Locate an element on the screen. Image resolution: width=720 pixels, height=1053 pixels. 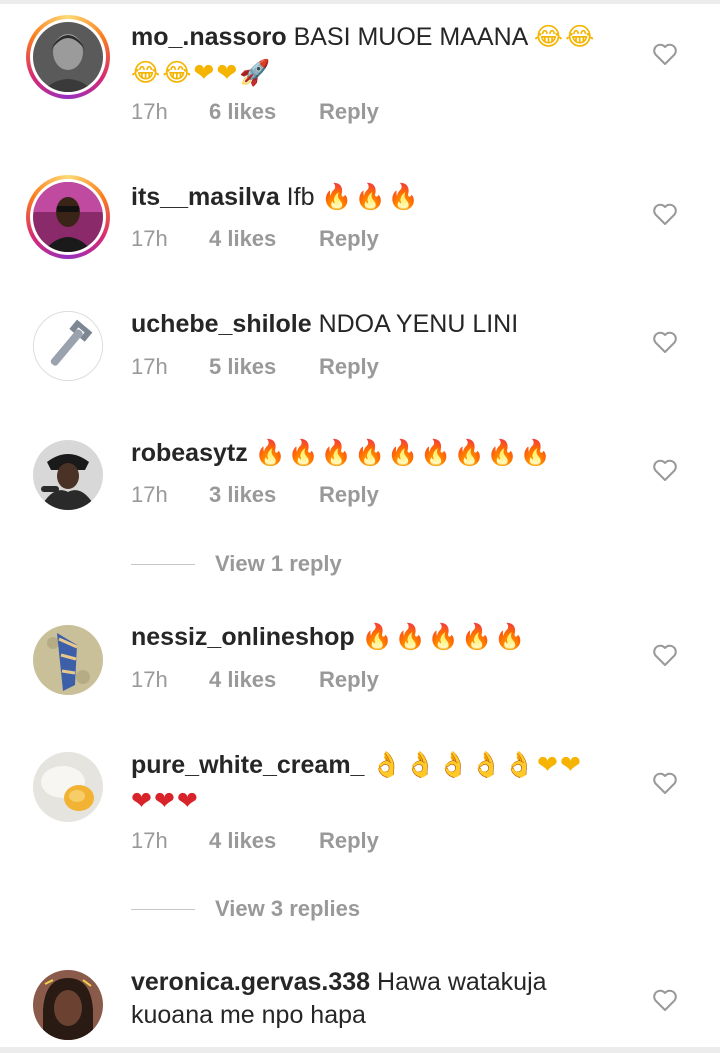
username: veronica.gervas.338 is located at coordinates (250, 982).